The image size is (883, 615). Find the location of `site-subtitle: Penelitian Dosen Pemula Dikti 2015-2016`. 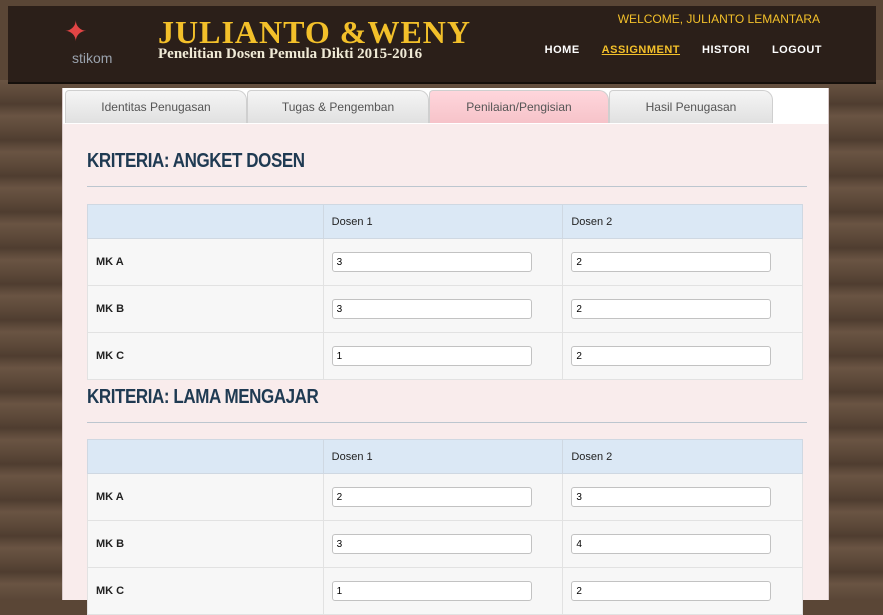

site-subtitle: Penelitian Dosen Pemula Dikti 2015-2016 is located at coordinates (290, 54).